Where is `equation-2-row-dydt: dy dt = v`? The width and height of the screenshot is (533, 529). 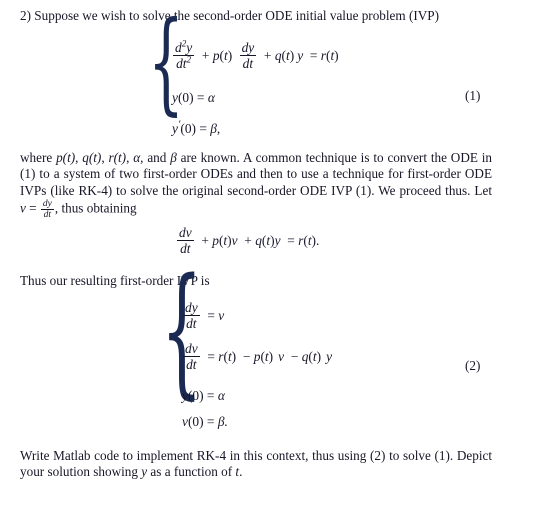
equation-2-row-dydt: dy dt = v is located at coordinates (204, 316).